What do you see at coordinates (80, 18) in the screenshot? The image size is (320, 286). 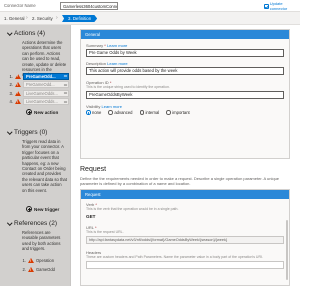 I see `step-definition: 3. Definition` at bounding box center [80, 18].